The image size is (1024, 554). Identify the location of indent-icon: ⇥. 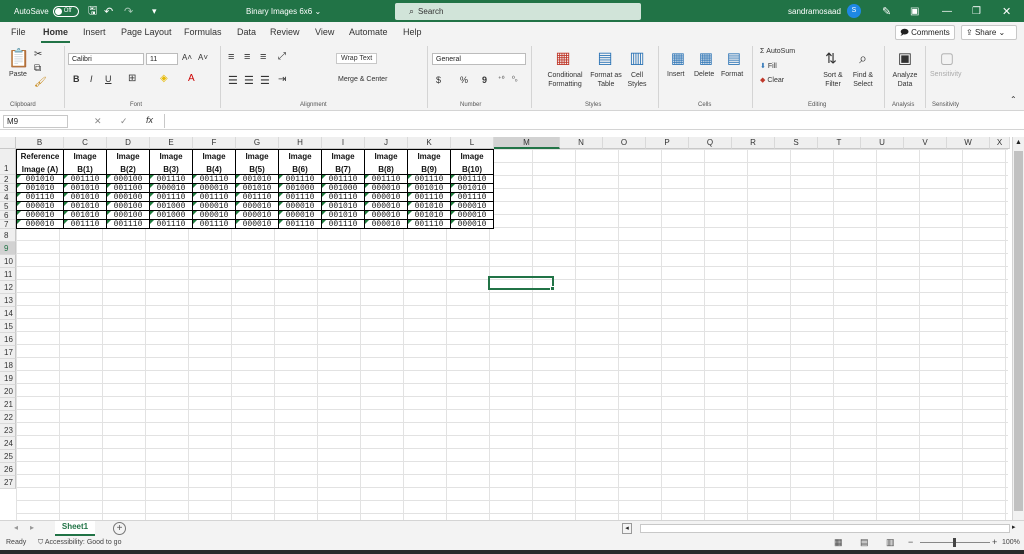
(282, 79).